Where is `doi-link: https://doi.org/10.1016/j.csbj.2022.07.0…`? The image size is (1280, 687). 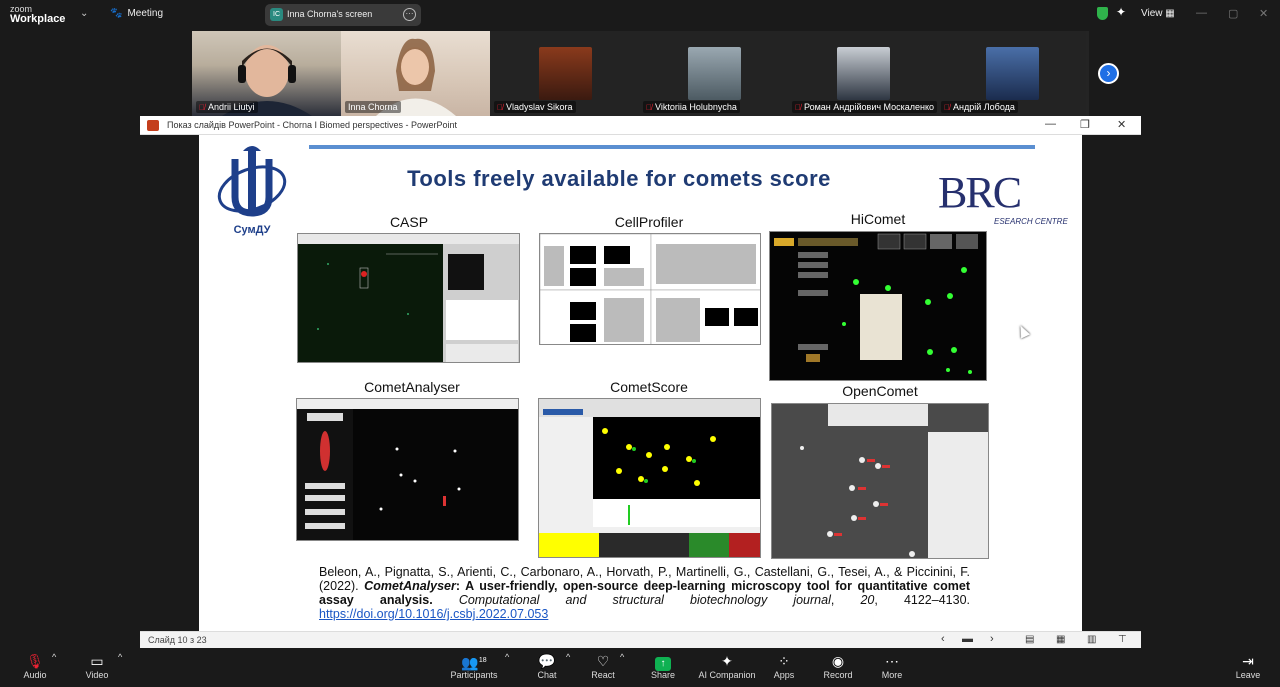 doi-link: https://doi.org/10.1016/j.csbj.2022.07.0… is located at coordinates (433, 614).